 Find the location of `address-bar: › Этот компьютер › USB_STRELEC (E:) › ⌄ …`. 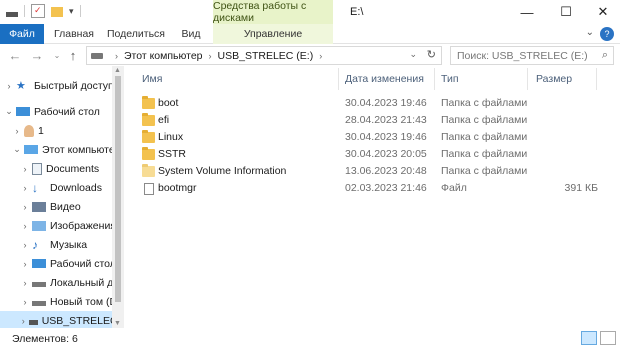

address-bar: › Этот компьютер › USB_STRELEC (E:) › ⌄ … is located at coordinates (264, 55).